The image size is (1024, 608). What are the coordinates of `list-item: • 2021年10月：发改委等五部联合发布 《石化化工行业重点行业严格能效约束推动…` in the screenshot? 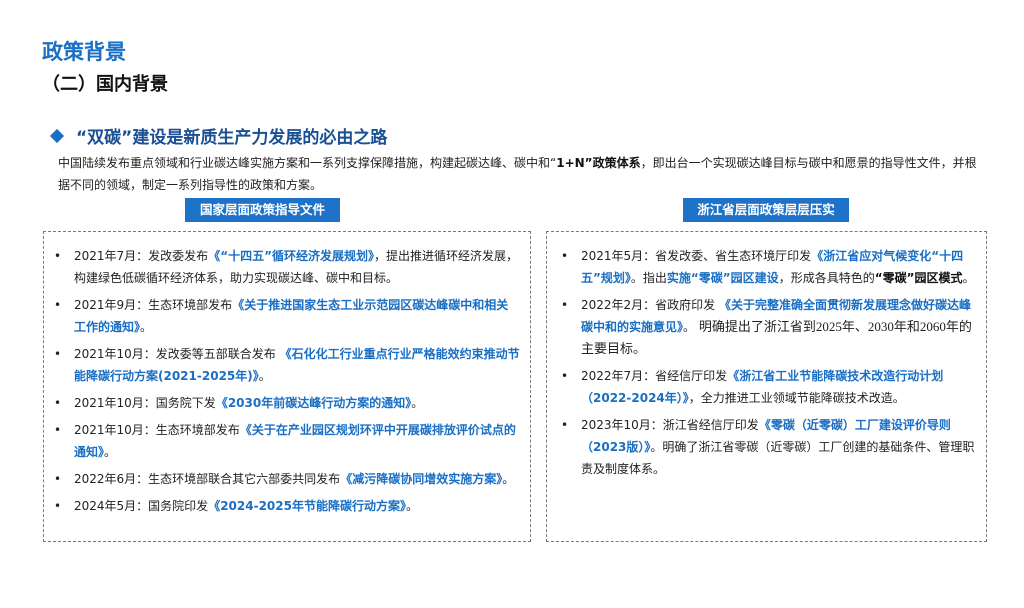 It's located at (287, 365).